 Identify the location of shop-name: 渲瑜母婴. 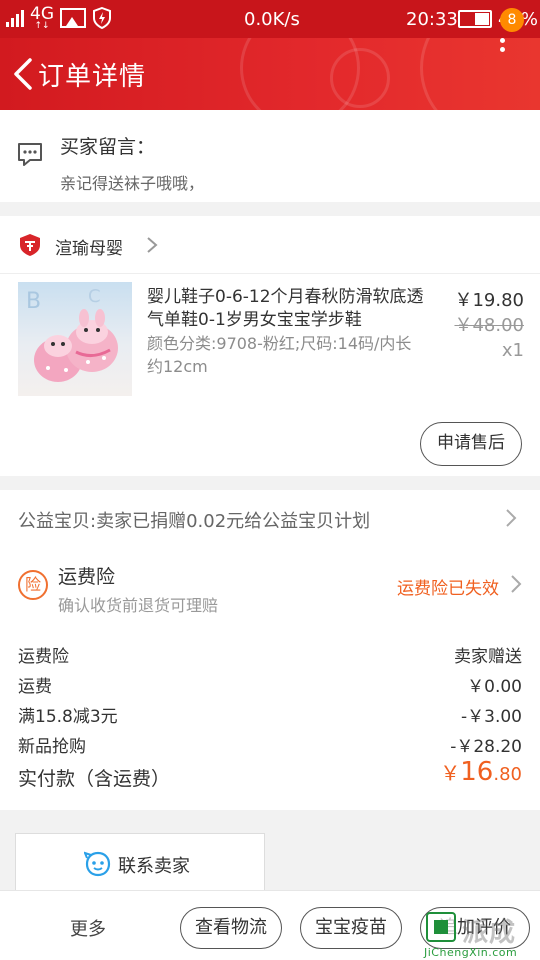
(89, 249).